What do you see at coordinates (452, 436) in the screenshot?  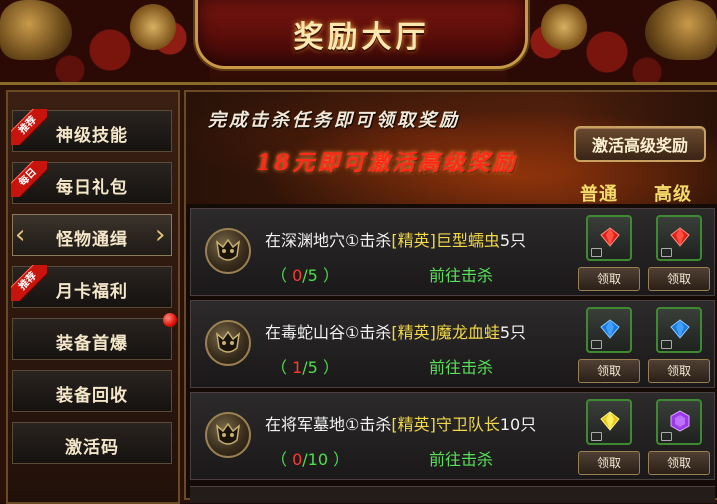 I see `task-row: 在将军墓地①击杀[精英]守卫队长10只 （ 0/10 ） 前往击杀 领取 领取` at bounding box center [452, 436].